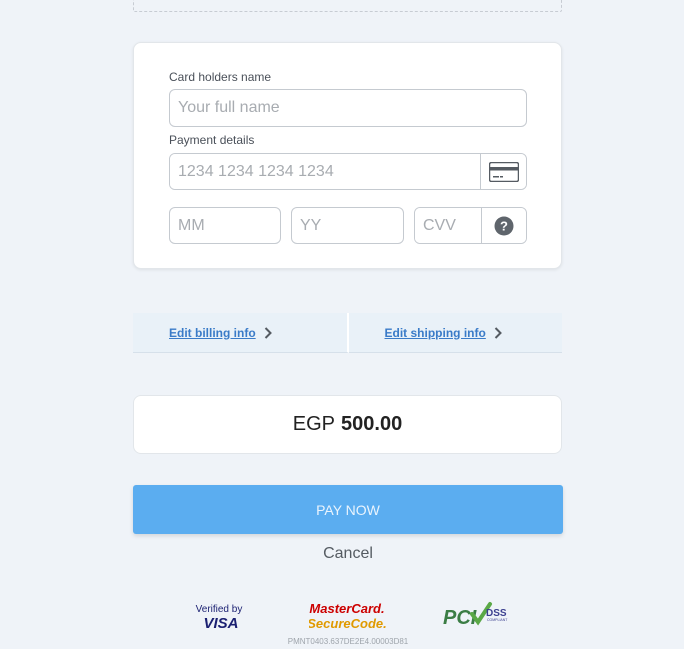 The width and height of the screenshot is (684, 649). I want to click on mastercard-securecode-logo: MasterCard. SecureCode., so click(347, 616).